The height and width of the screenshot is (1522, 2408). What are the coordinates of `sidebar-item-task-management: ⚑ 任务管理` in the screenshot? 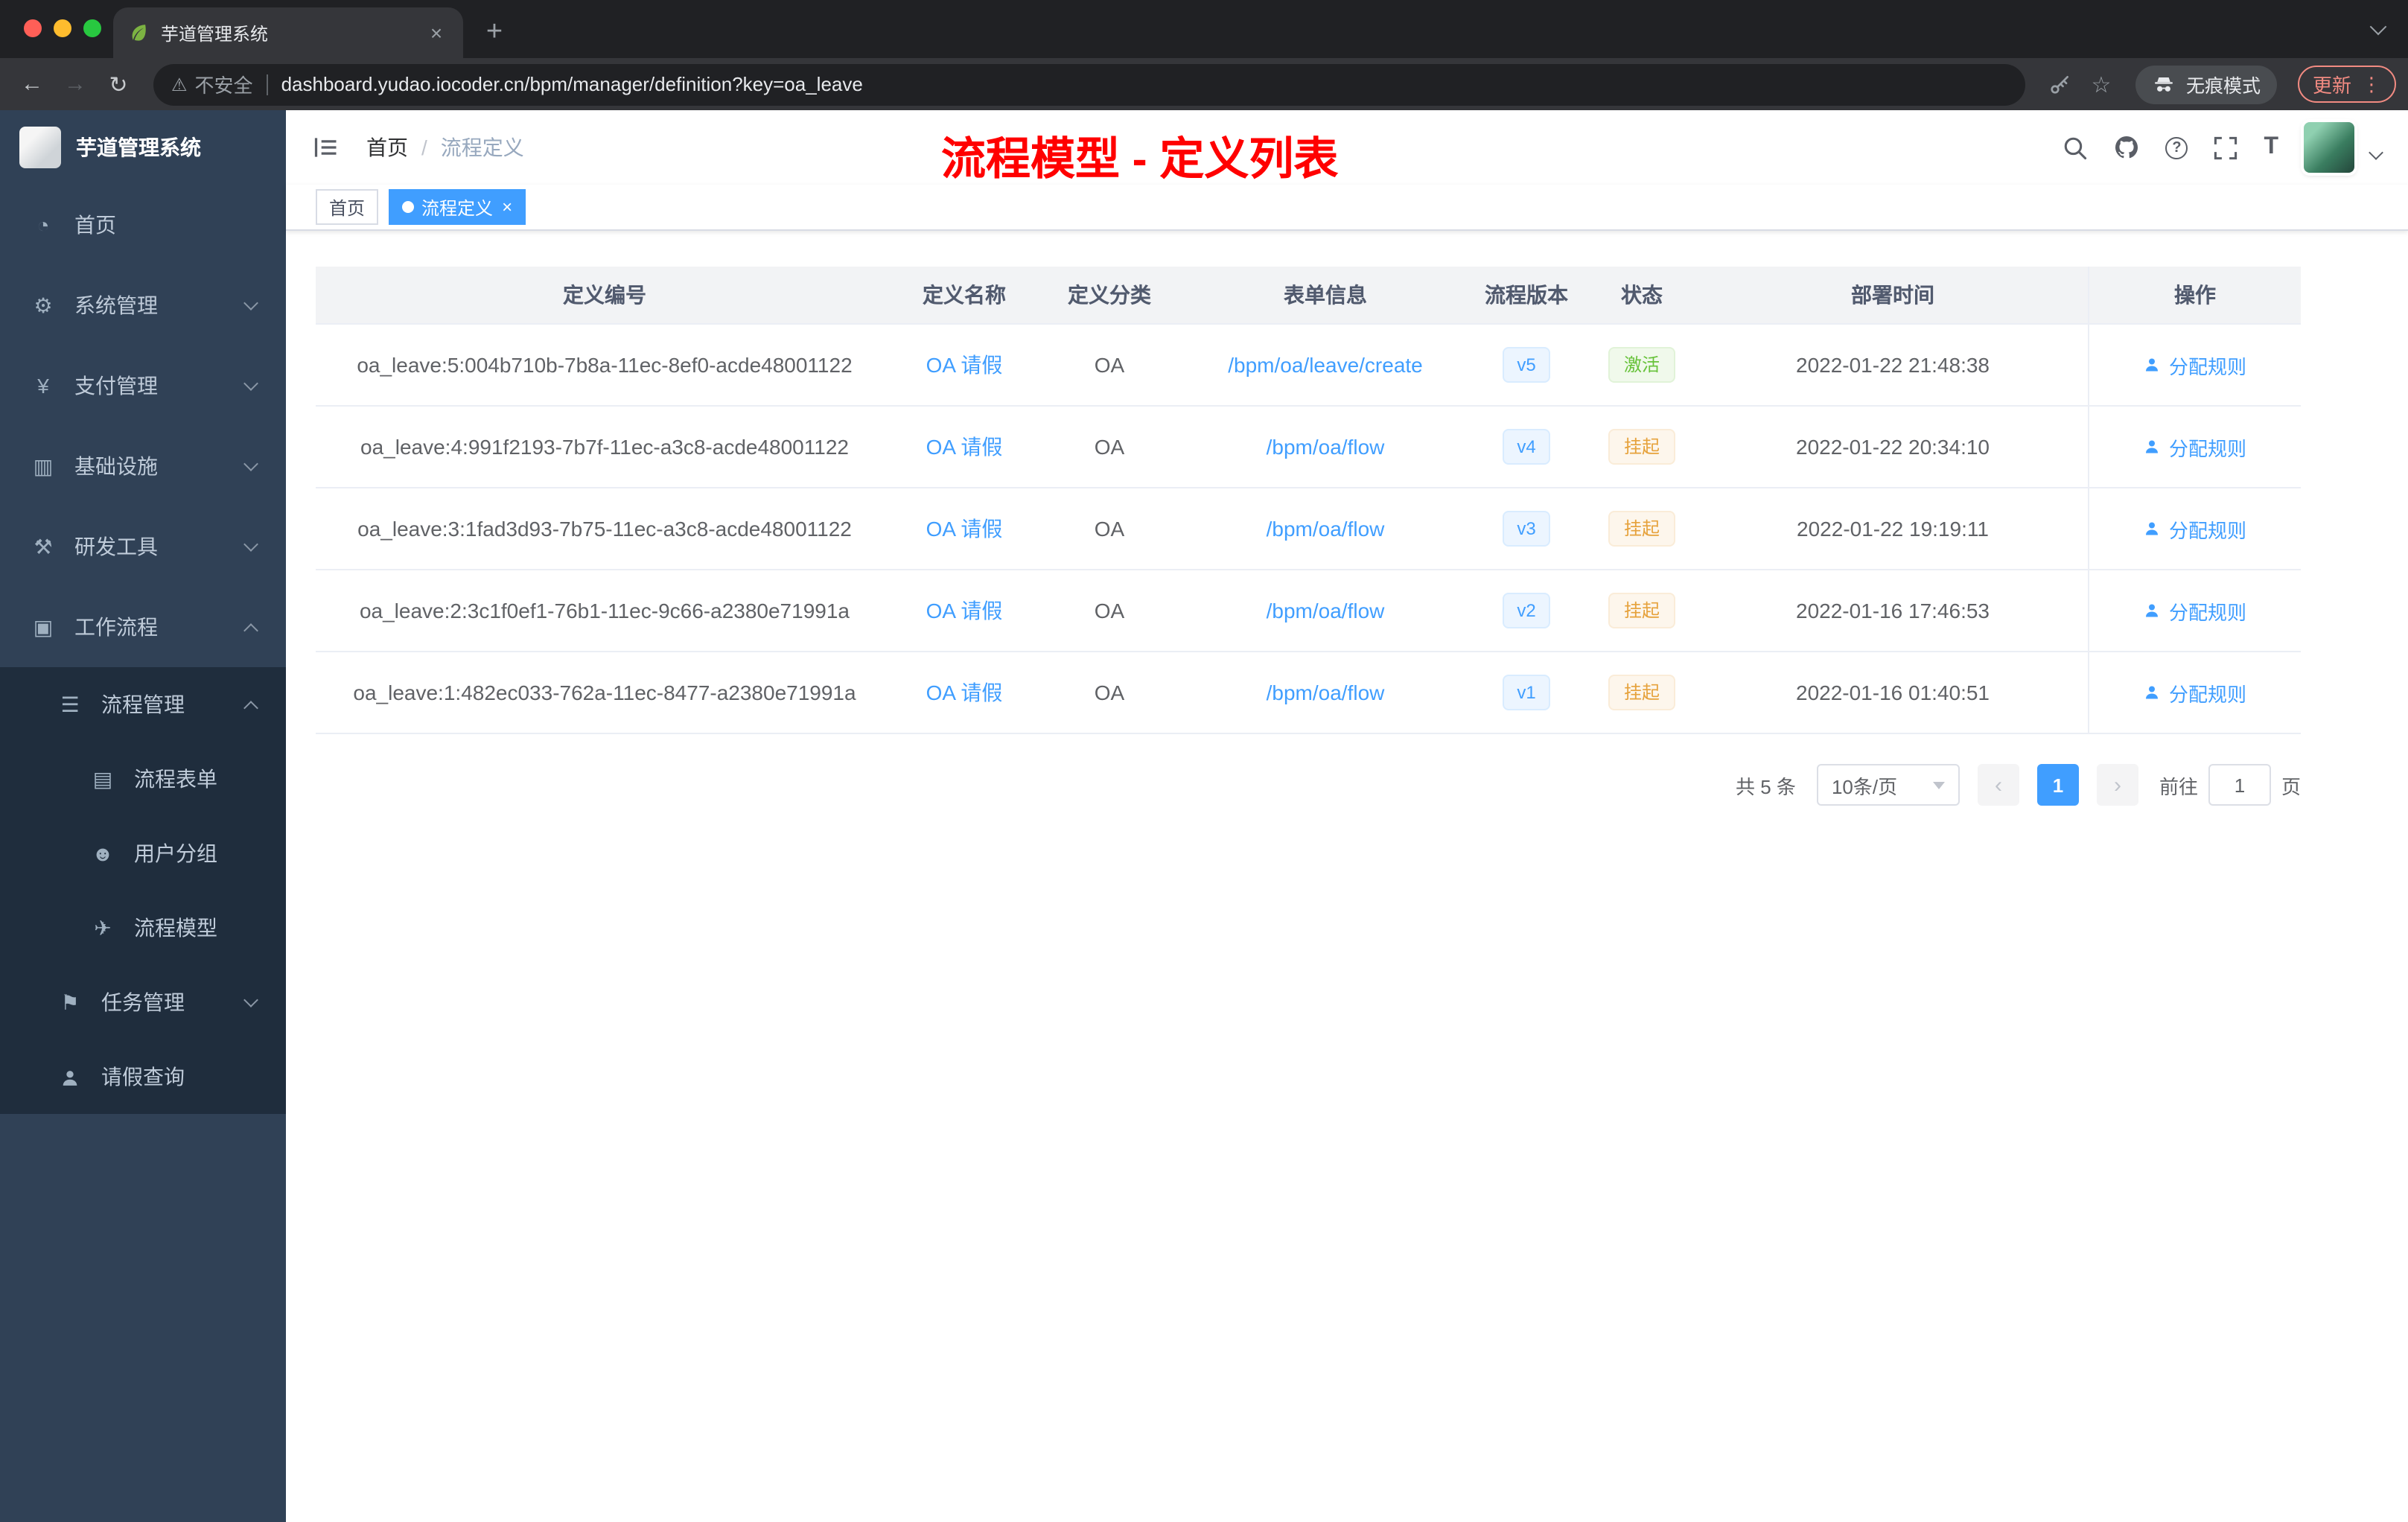 It's located at (143, 1002).